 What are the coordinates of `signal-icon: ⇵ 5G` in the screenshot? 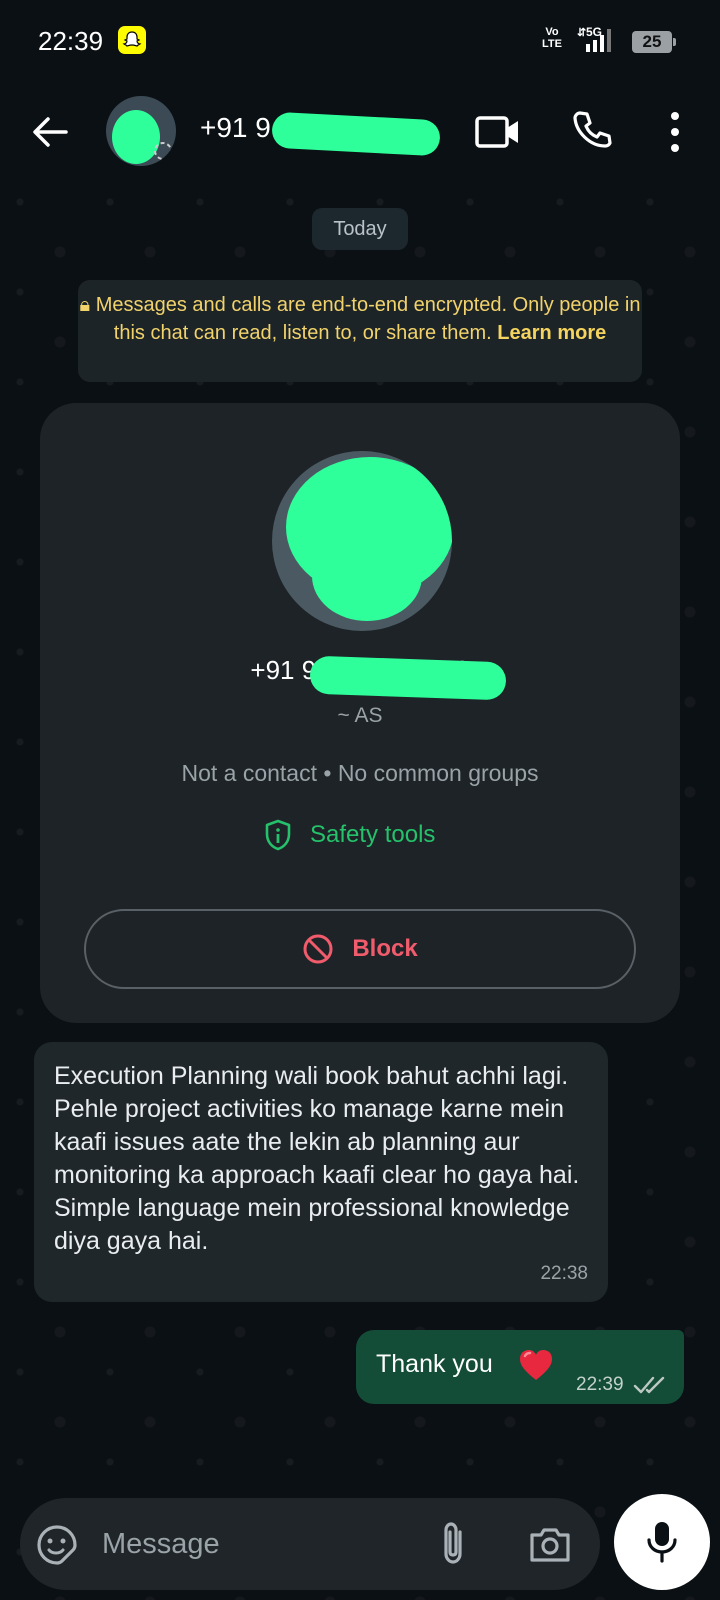 It's located at (594, 38).